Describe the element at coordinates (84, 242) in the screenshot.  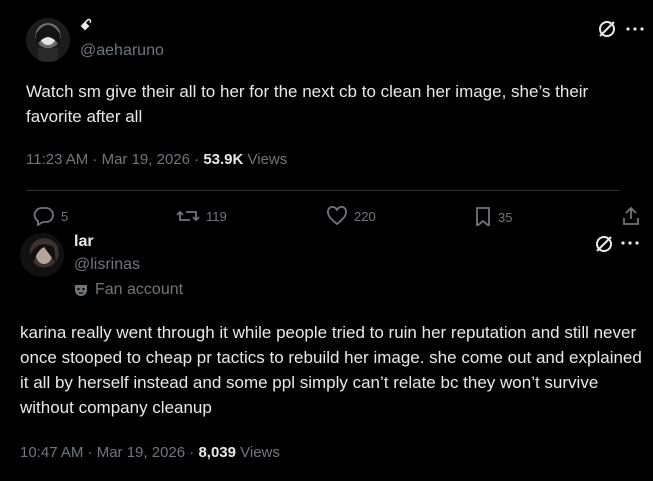
I see `tweet2-display-name: lar` at that location.